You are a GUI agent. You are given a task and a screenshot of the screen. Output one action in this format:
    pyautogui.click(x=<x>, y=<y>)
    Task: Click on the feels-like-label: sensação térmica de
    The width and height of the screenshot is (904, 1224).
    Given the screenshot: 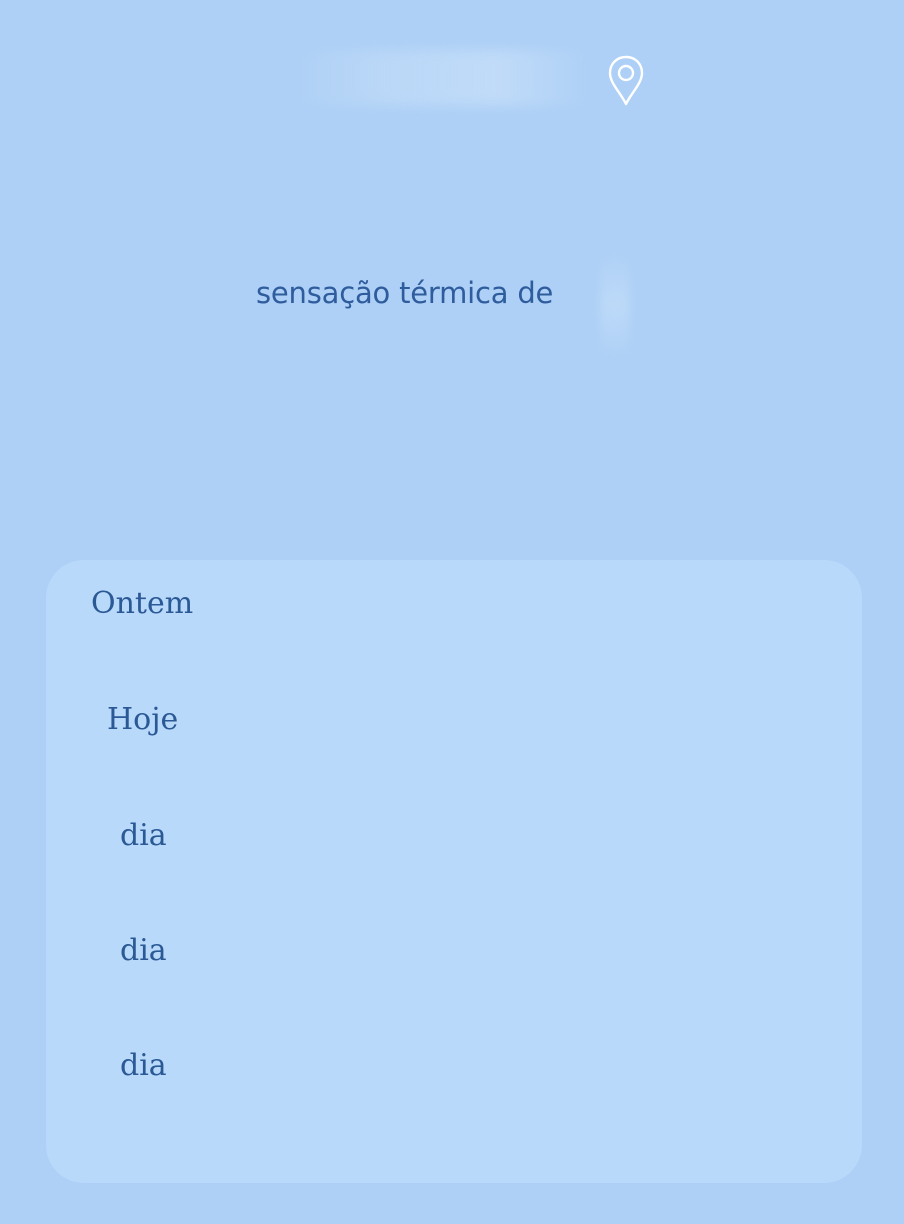 What is the action you would take?
    pyautogui.click(x=405, y=293)
    